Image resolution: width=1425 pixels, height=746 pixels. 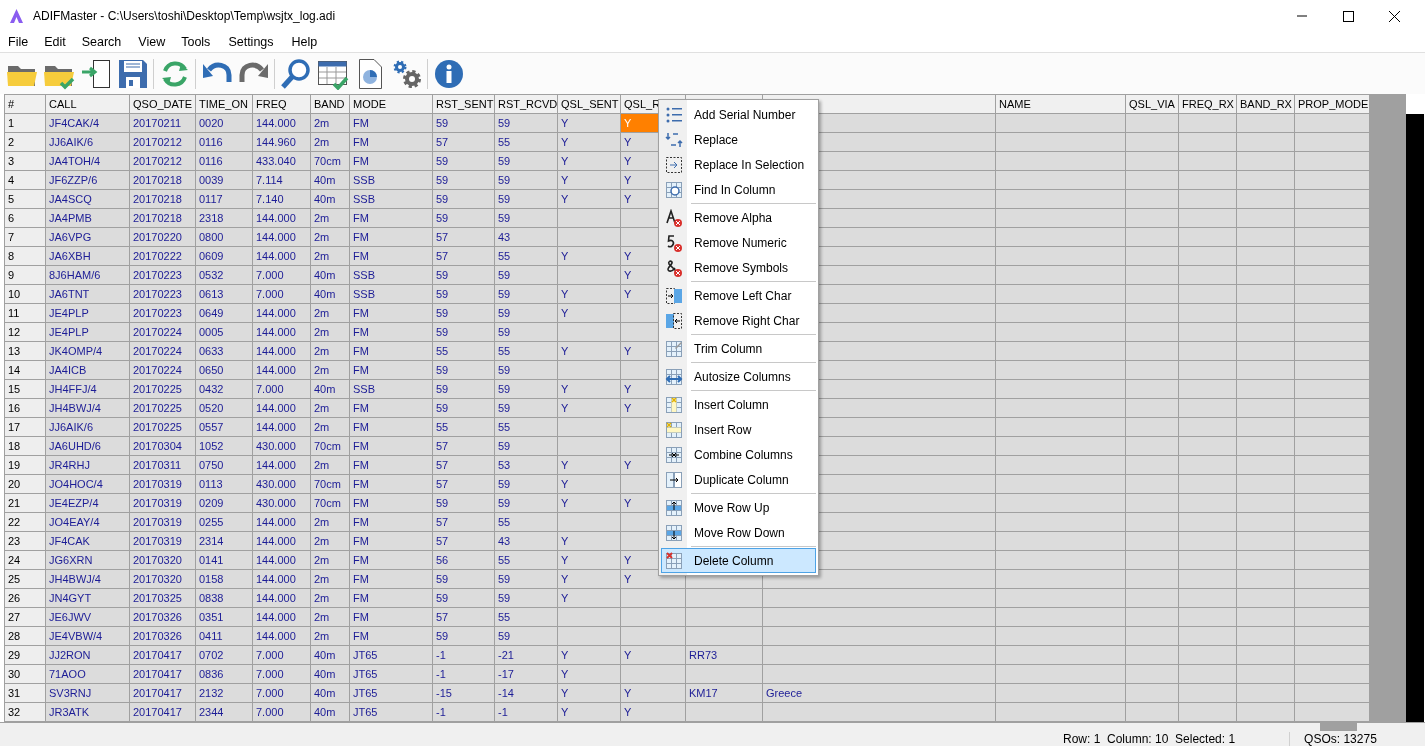 What do you see at coordinates (25, 104) in the screenshot?
I see `column-header: #` at bounding box center [25, 104].